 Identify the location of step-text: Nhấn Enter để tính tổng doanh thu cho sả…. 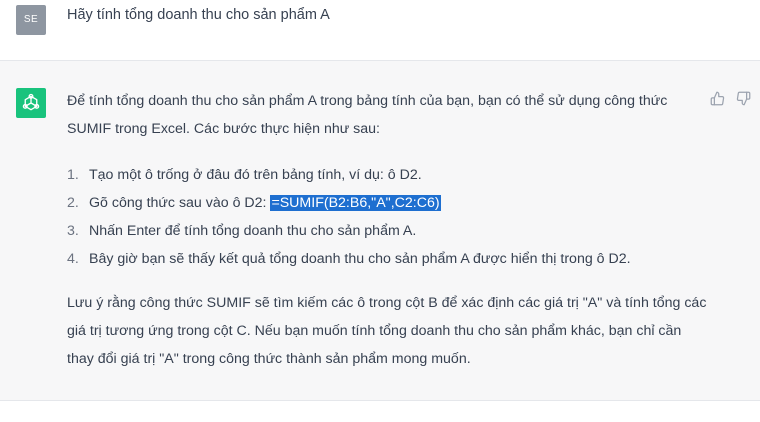
(253, 231).